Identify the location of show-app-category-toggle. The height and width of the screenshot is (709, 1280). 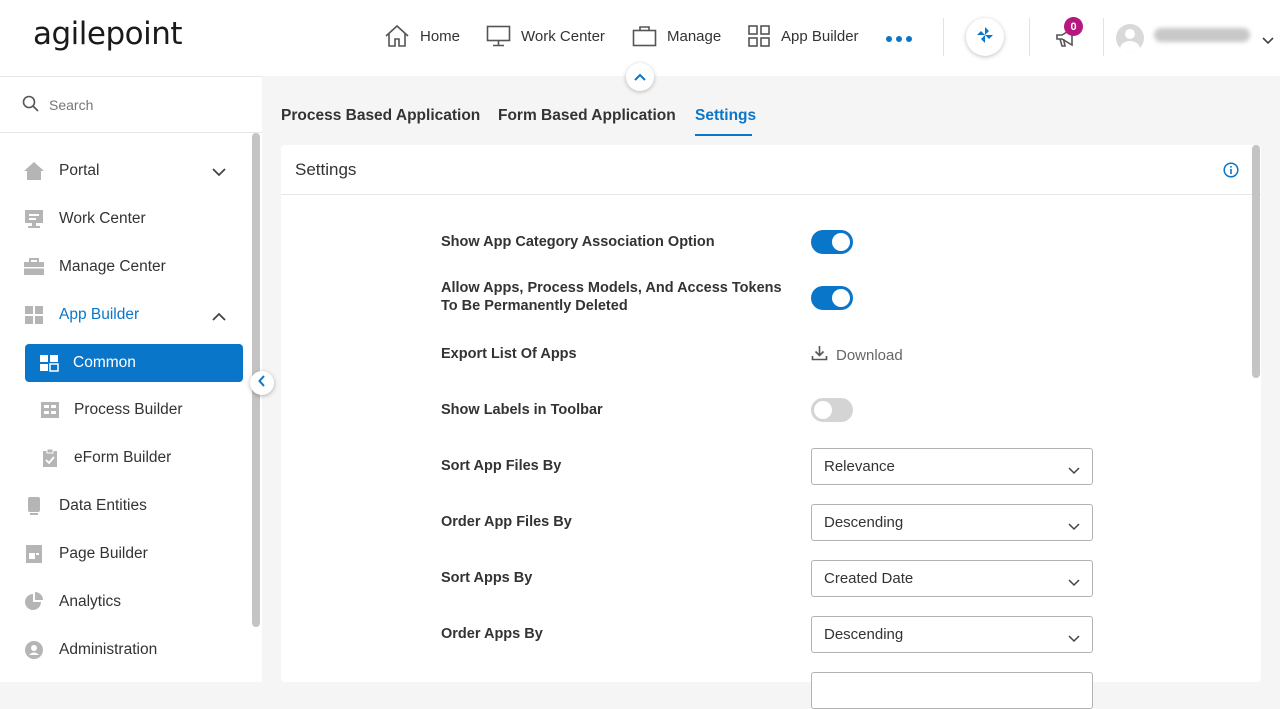
(832, 242).